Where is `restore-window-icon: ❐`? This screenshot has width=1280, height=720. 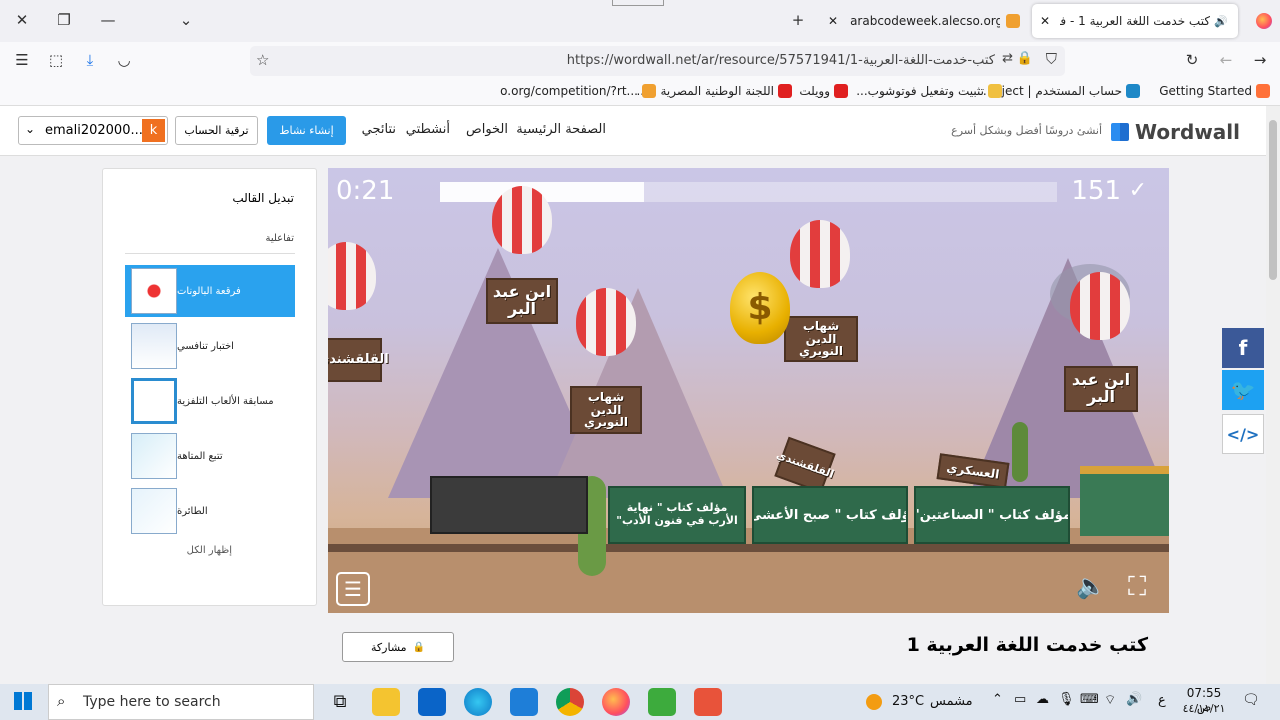
restore-window-icon: ❐ is located at coordinates (64, 20).